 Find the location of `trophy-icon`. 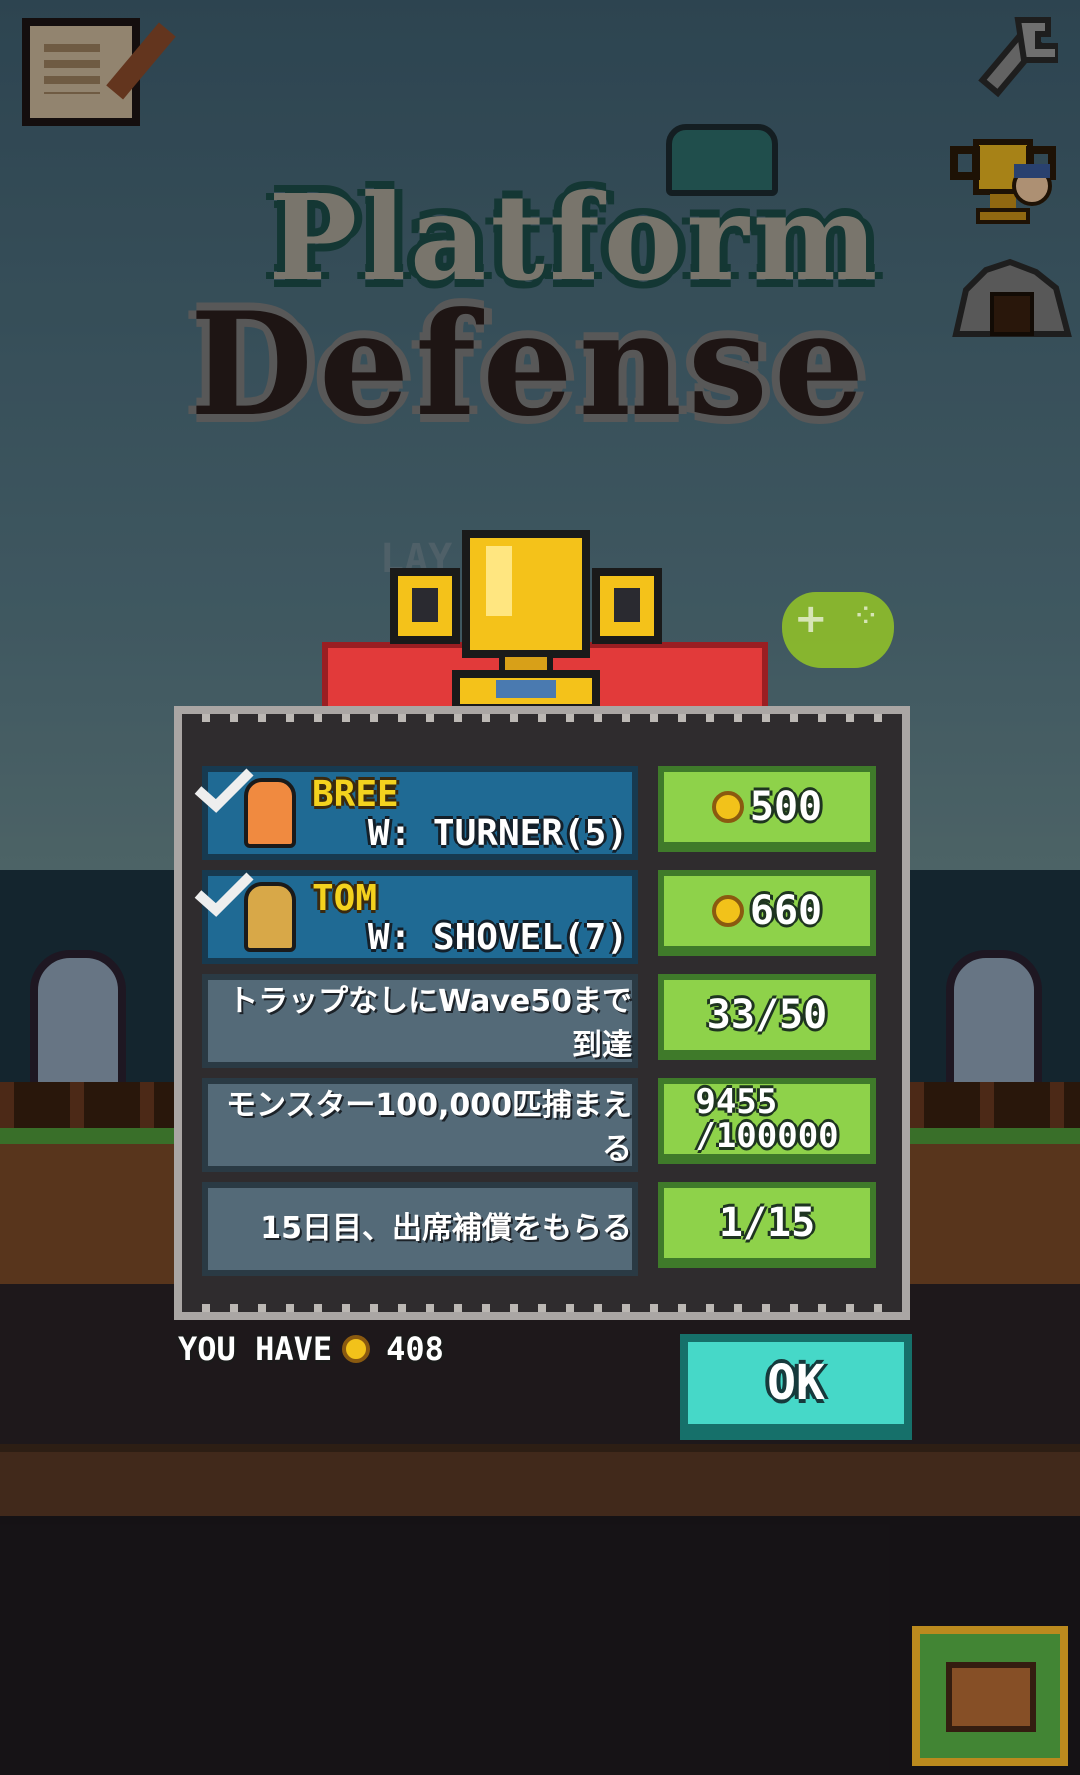

trophy-icon is located at coordinates (526, 621).